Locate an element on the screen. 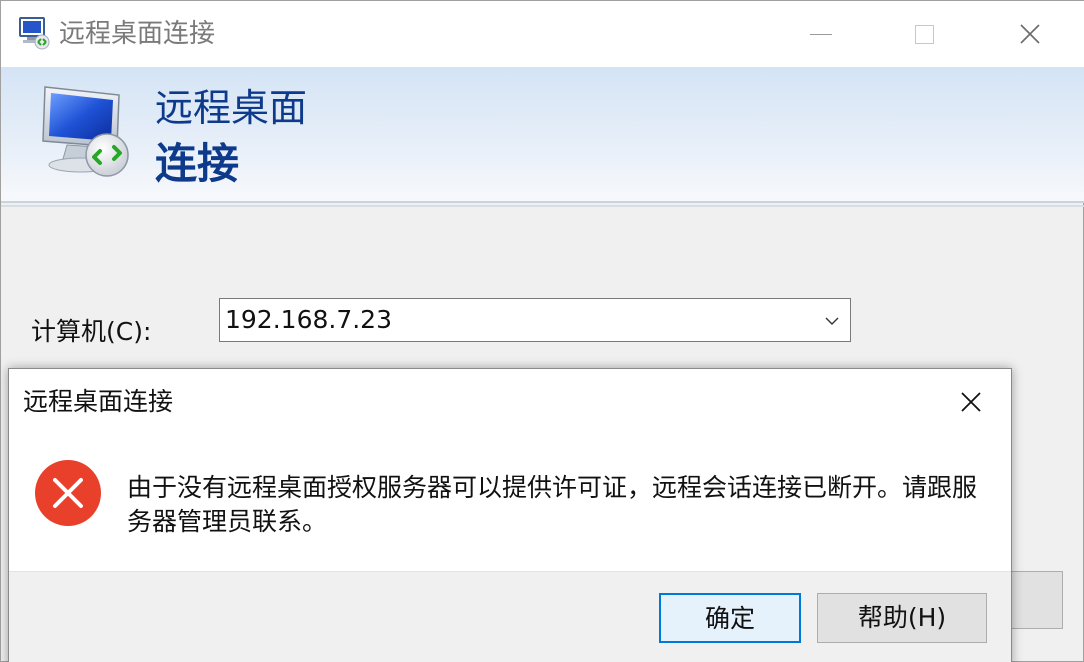 Image resolution: width=1084 pixels, height=662 pixels. computer-combobox-value: 192.168.7.23 is located at coordinates (308, 320).